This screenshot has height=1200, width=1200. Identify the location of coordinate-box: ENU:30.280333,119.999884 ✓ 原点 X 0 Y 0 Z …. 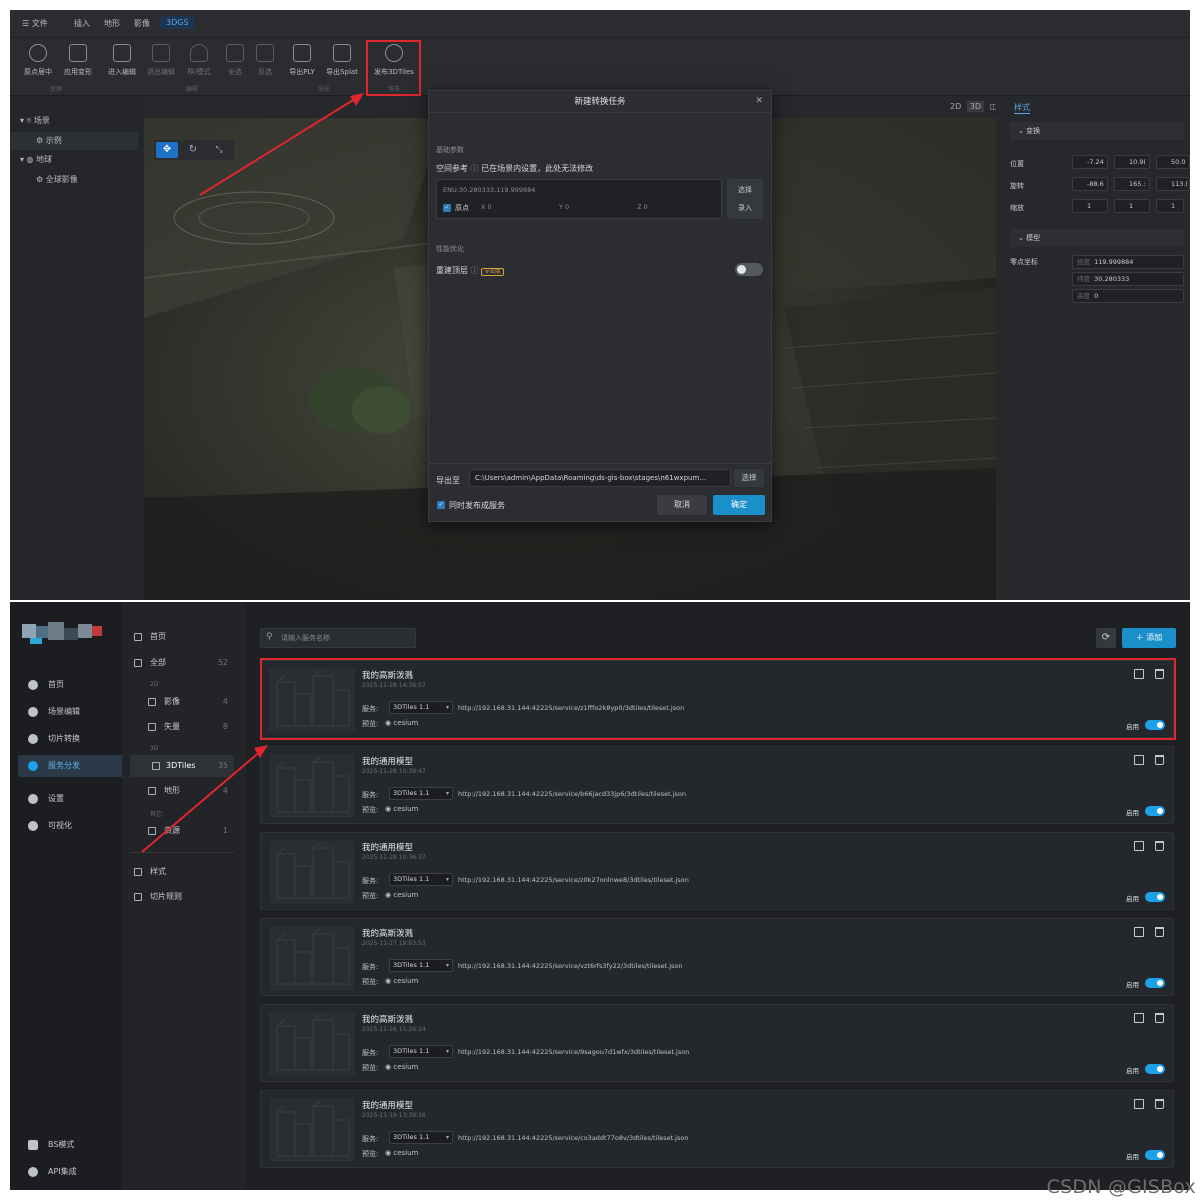
(579, 199).